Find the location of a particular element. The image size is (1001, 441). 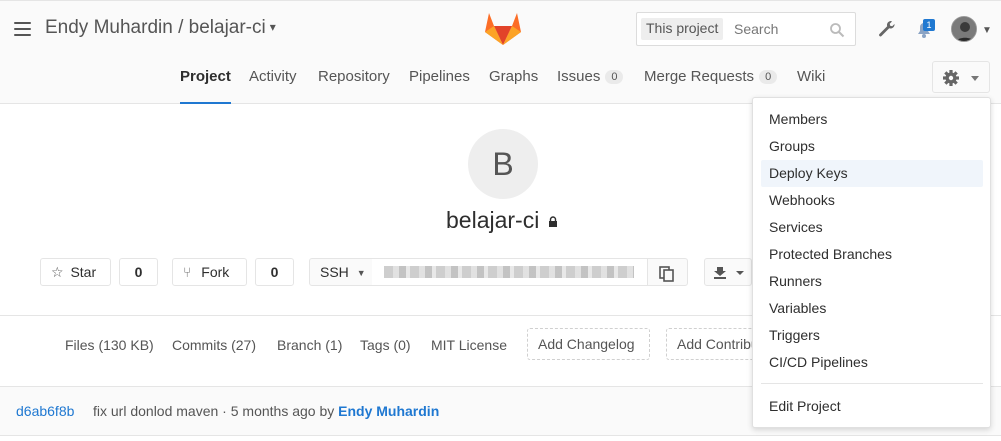

project-settings-button is located at coordinates (961, 77).